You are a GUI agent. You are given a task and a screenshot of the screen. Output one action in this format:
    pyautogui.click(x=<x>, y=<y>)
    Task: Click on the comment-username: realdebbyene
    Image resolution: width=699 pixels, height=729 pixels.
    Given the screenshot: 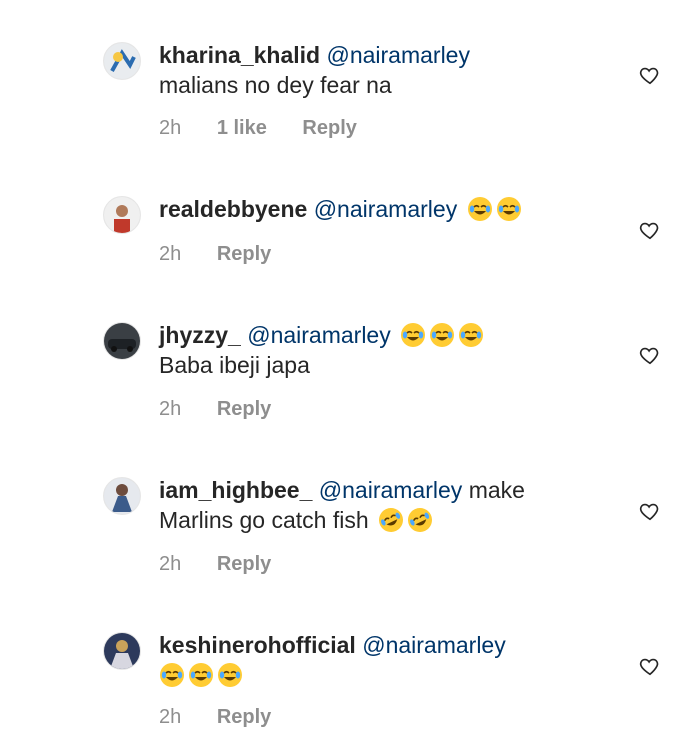 What is the action you would take?
    pyautogui.click(x=233, y=209)
    